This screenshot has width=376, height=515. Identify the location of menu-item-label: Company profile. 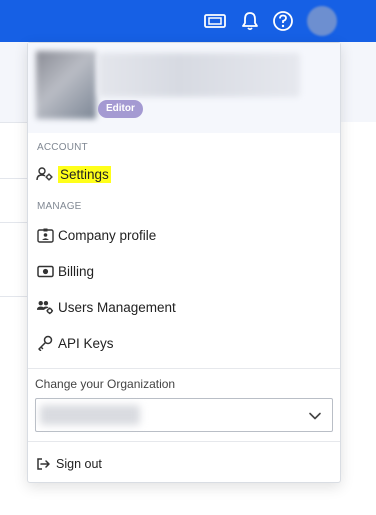
(107, 235).